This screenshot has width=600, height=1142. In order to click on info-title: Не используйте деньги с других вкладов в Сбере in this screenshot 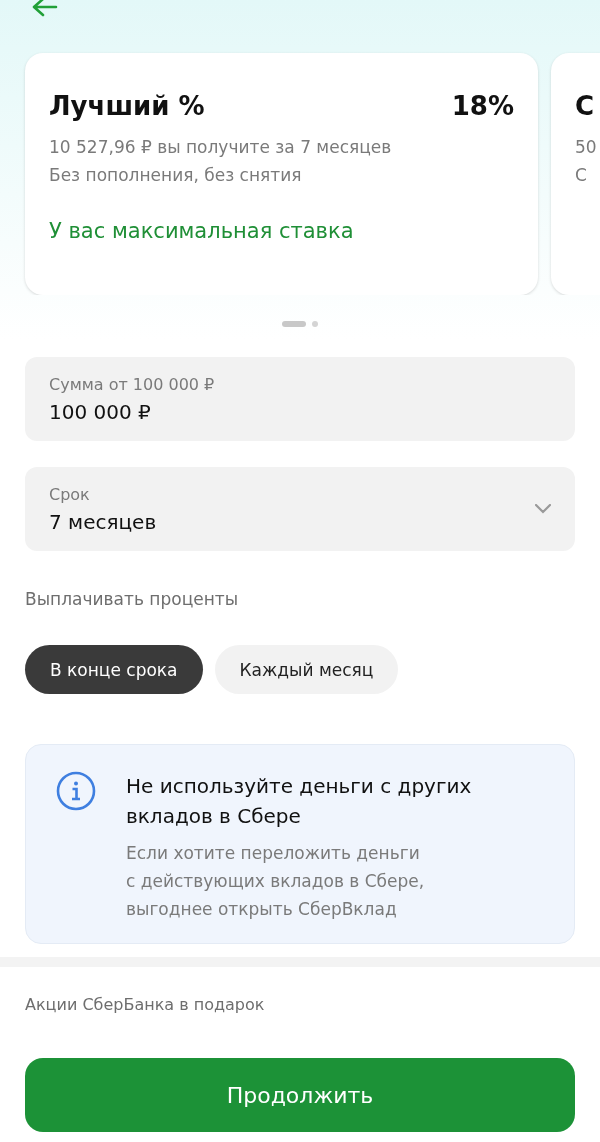, I will do `click(299, 801)`.